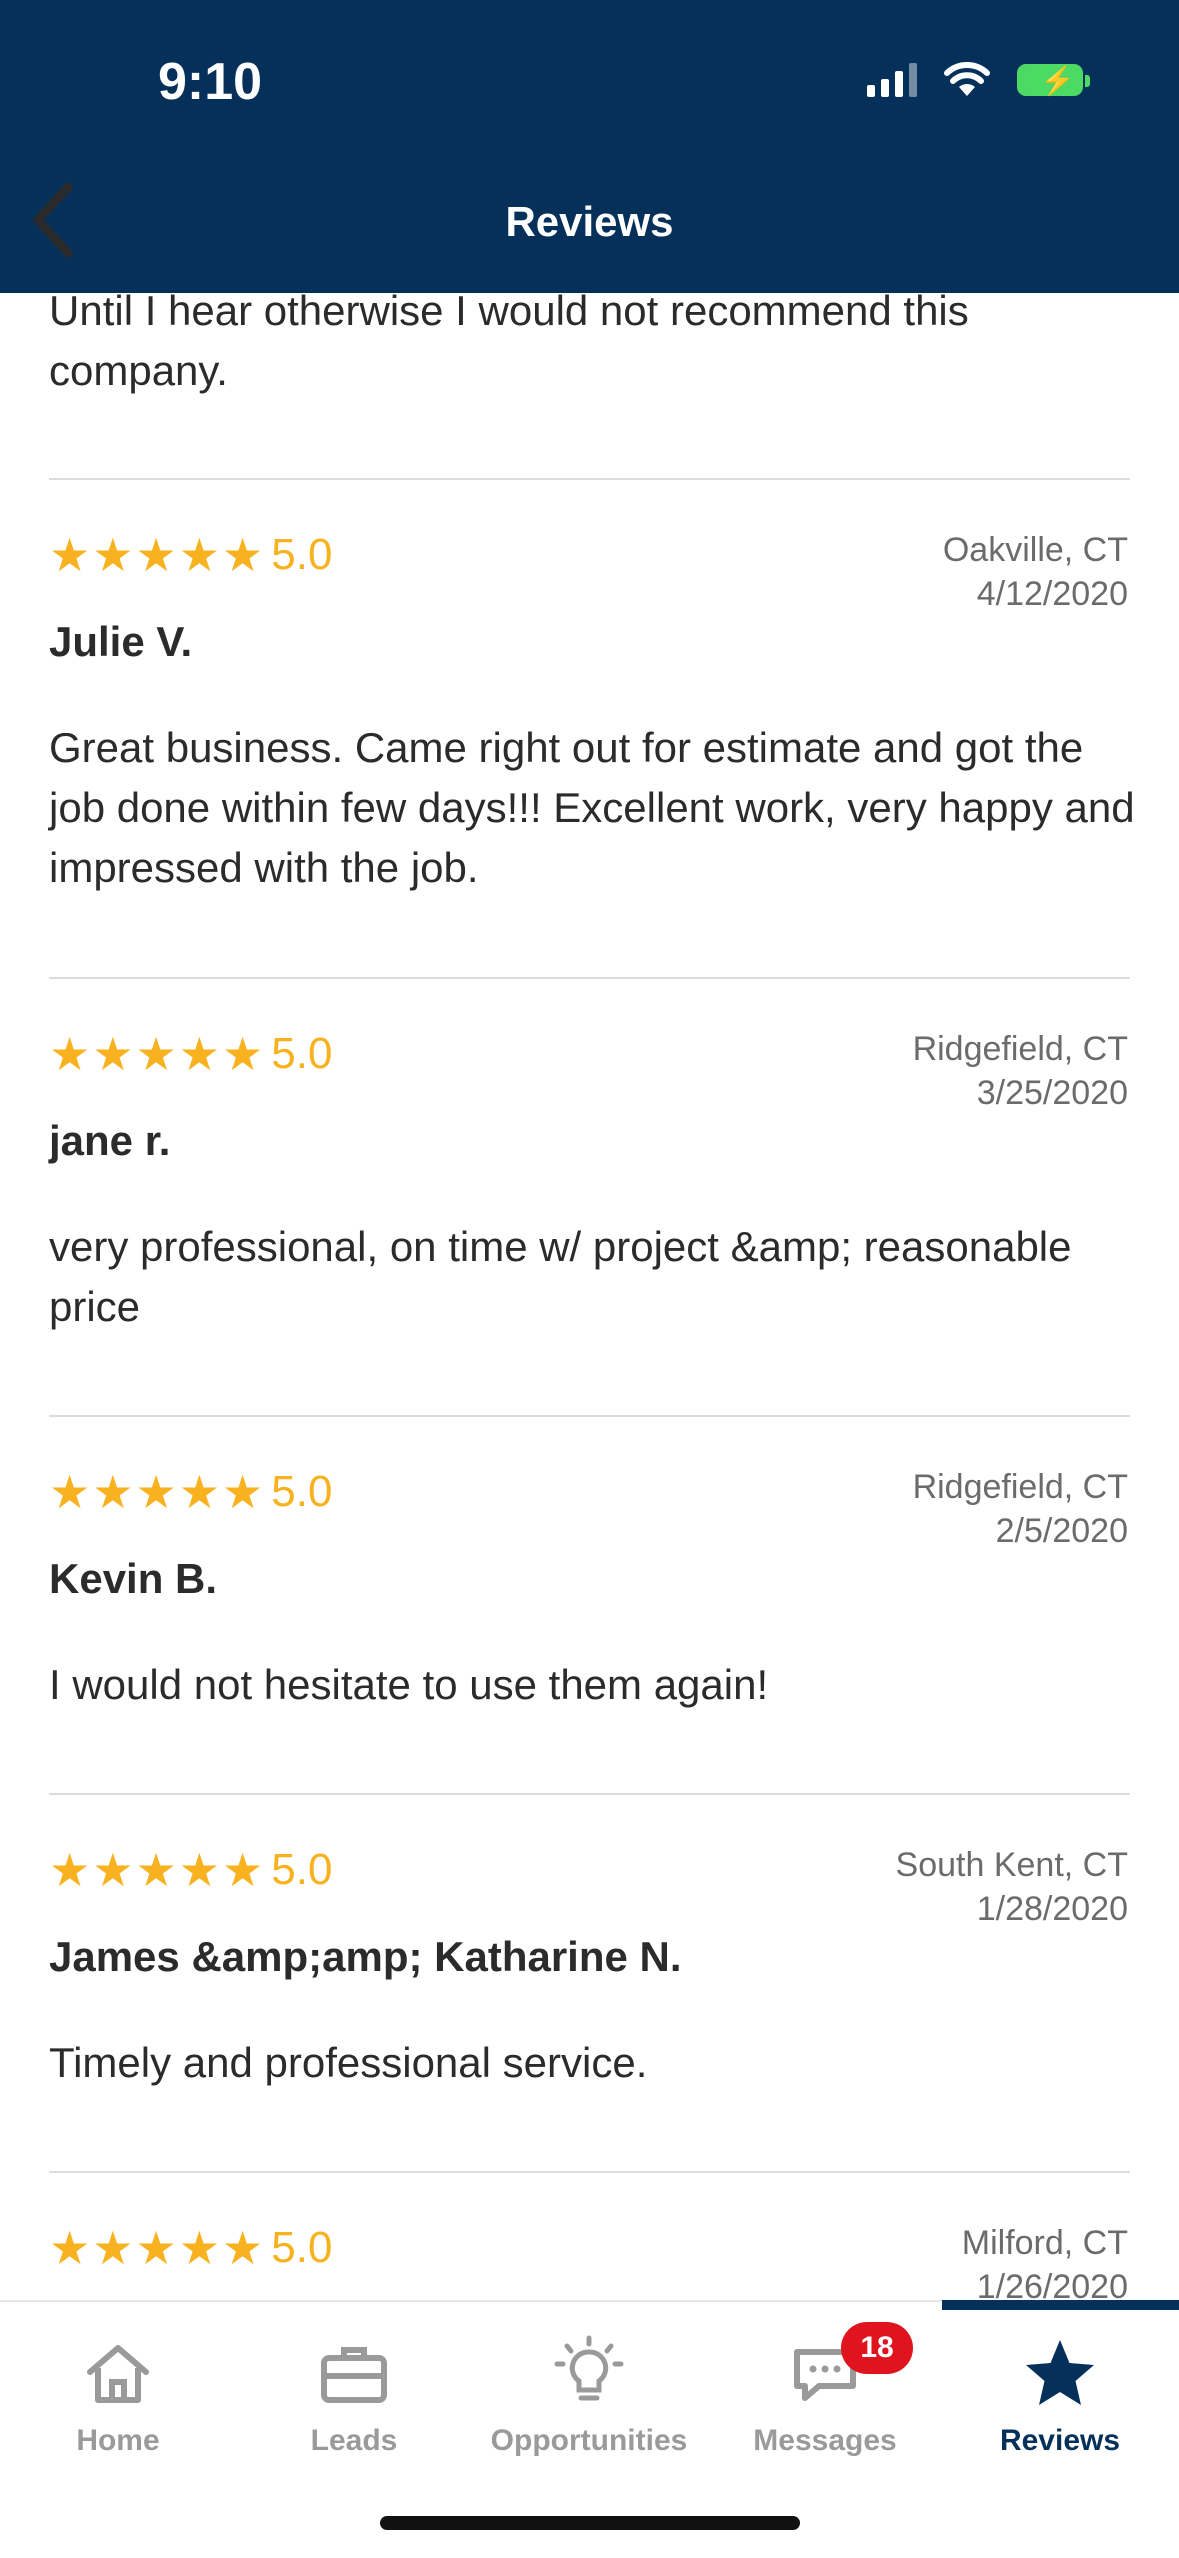 The width and height of the screenshot is (1179, 2558). I want to click on tab-leads: Leads, so click(354, 2396).